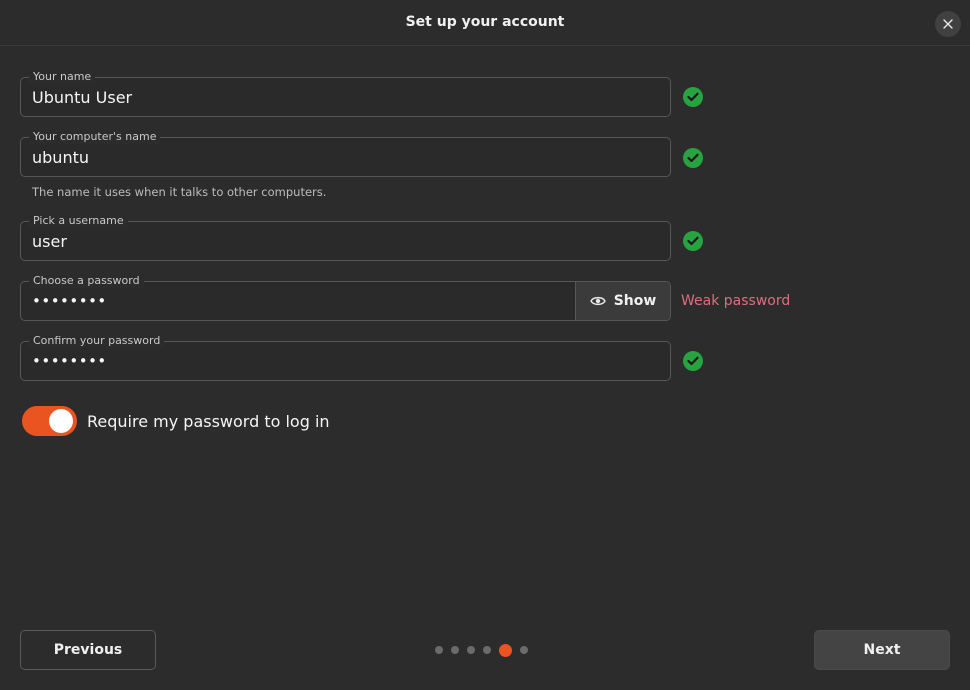 This screenshot has width=970, height=690. Describe the element at coordinates (88, 650) in the screenshot. I see `previous-button: Previous` at that location.